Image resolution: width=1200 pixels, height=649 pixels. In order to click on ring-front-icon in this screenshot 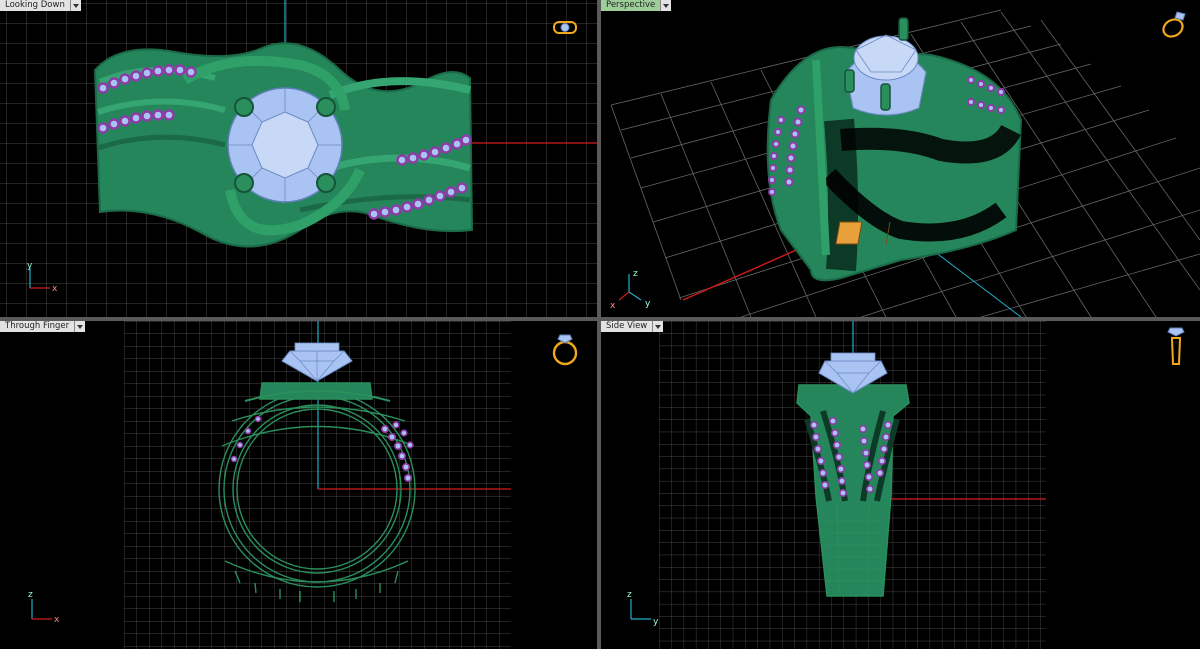, I will do `click(567, 349)`.